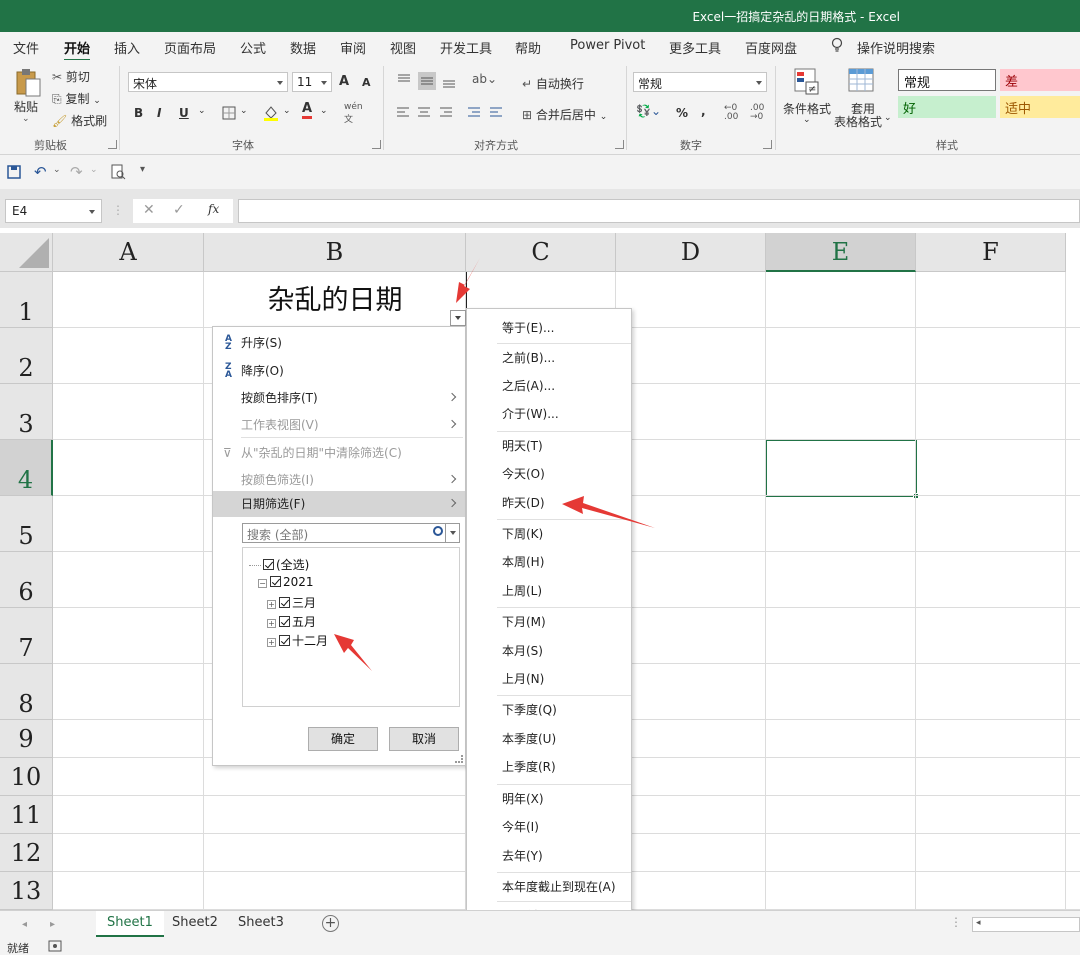 The width and height of the screenshot is (1080, 955). What do you see at coordinates (28, 83) in the screenshot?
I see `paste-icon` at bounding box center [28, 83].